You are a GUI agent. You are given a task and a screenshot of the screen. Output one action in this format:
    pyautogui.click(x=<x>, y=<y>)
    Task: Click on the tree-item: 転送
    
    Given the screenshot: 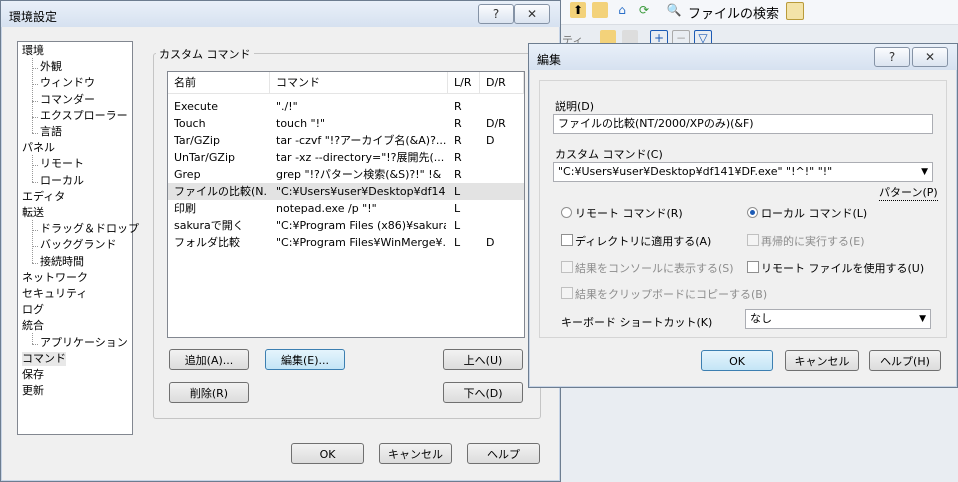 What is the action you would take?
    pyautogui.click(x=33, y=213)
    